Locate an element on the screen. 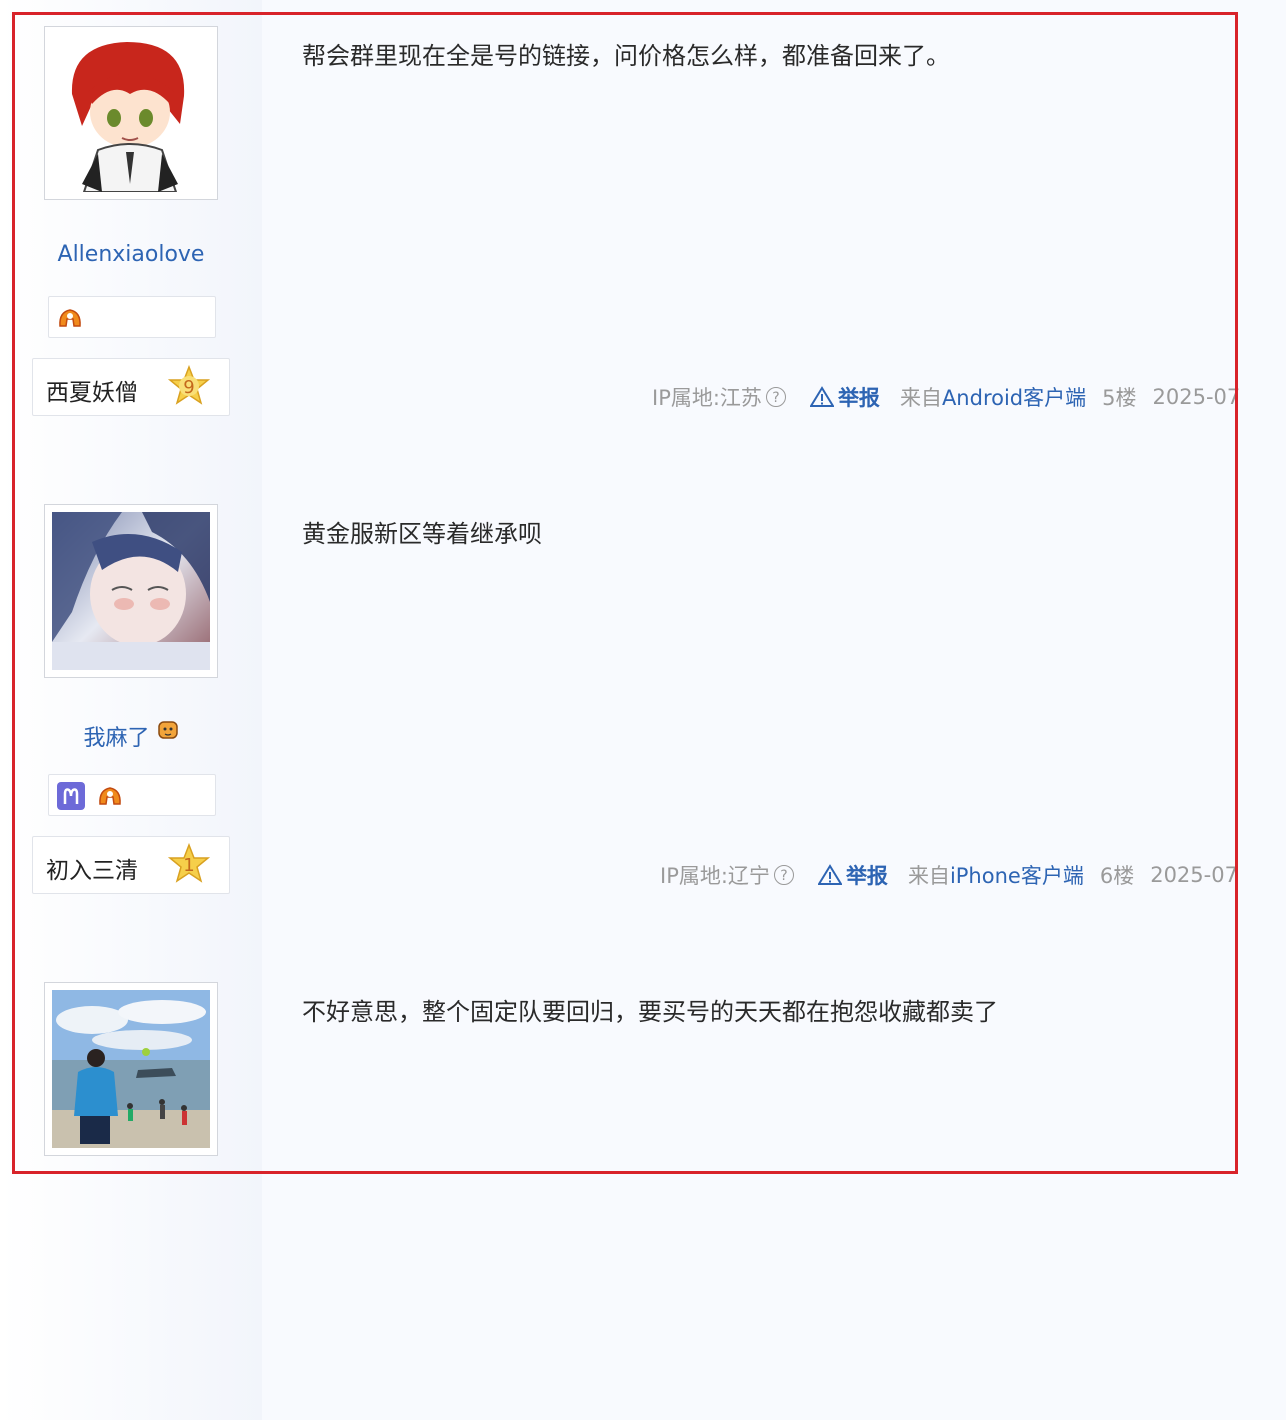 This screenshot has height=1420, width=1286. avatar-beach-photo-image is located at coordinates (131, 1069).